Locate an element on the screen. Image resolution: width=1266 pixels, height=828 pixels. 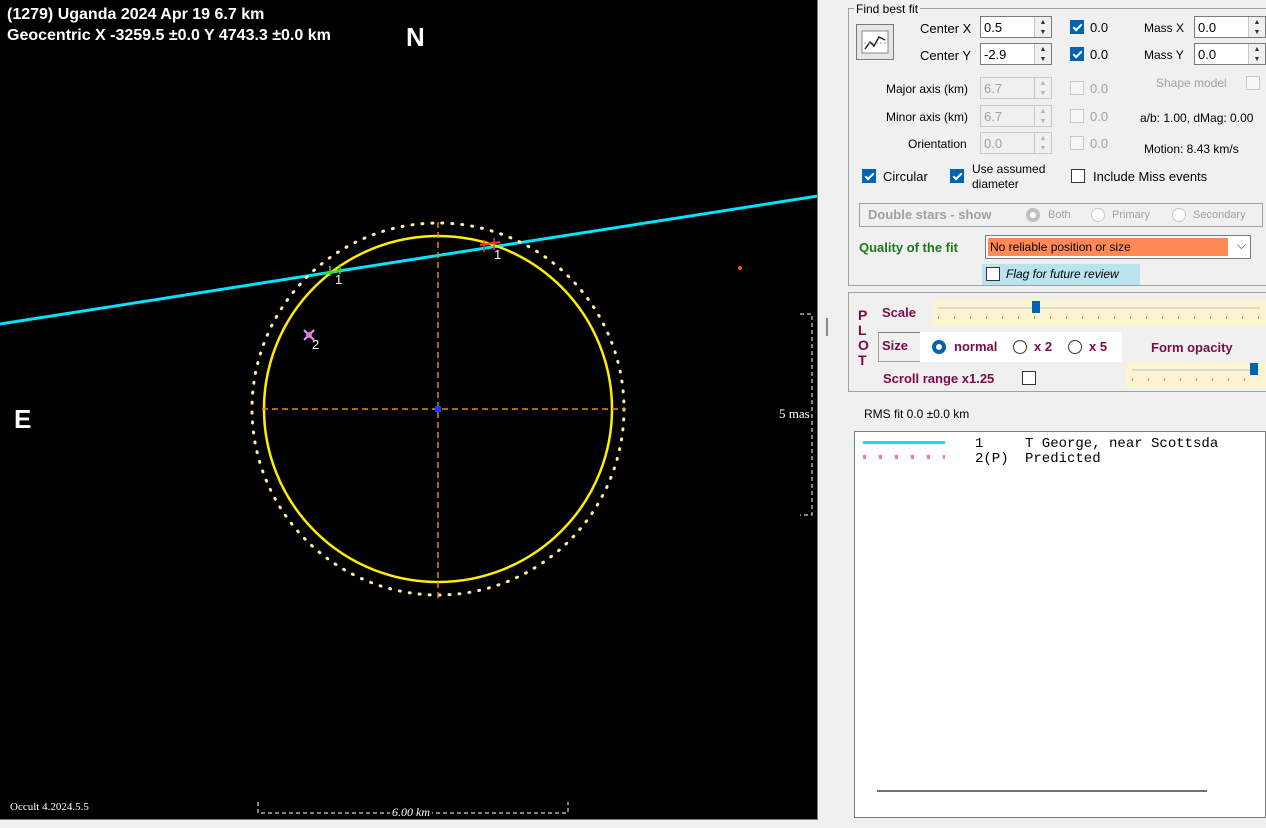
legend-row-1: 1 T George, near Scottsda is located at coordinates (1064, 444).